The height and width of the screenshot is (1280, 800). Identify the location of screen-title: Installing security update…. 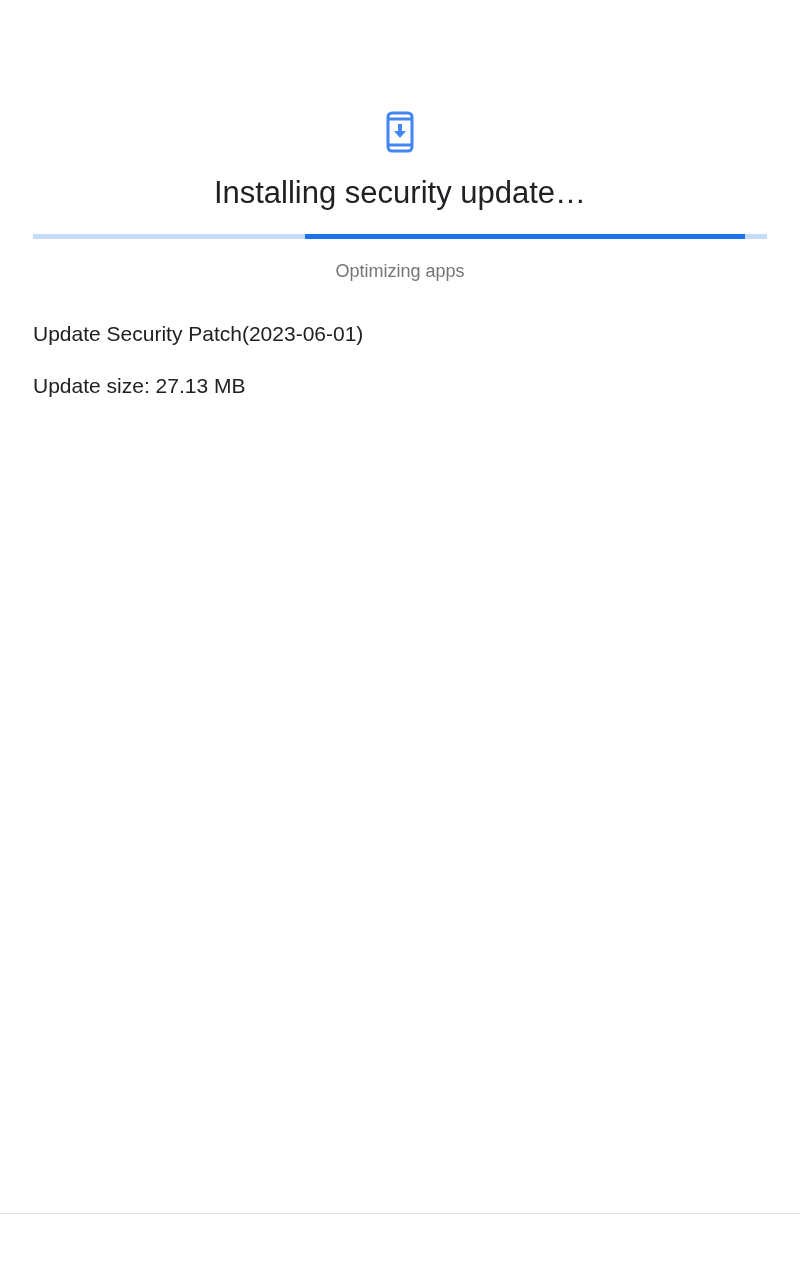
(400, 193).